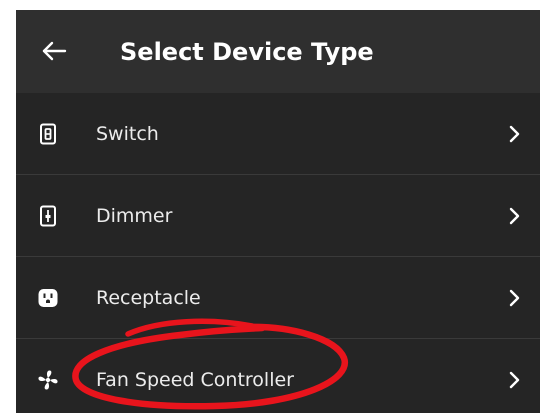  What do you see at coordinates (134, 216) in the screenshot?
I see `device-type-label: Dimmer` at bounding box center [134, 216].